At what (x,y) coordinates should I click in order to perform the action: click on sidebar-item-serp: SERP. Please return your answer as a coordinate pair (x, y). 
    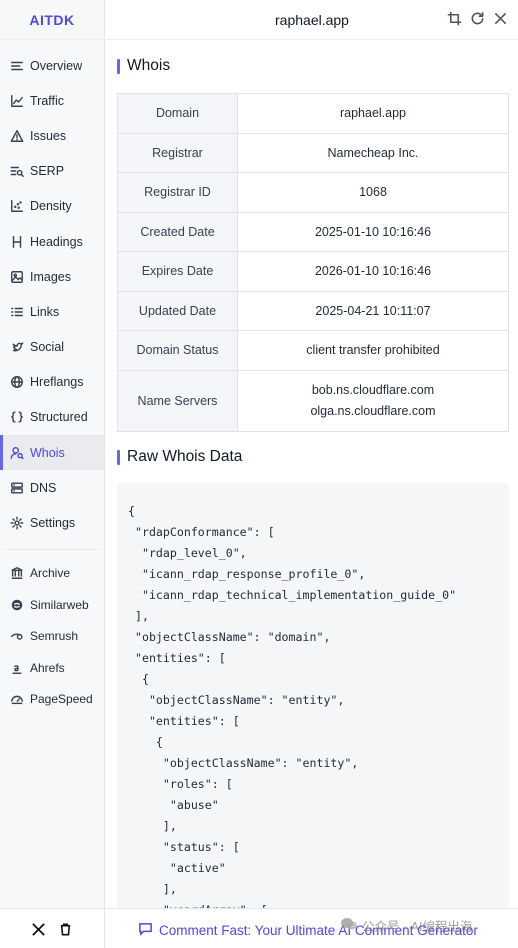
    Looking at the image, I should click on (52, 171).